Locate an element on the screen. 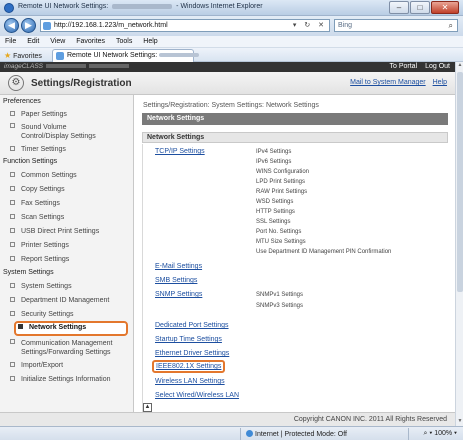 Image resolution: width=463 pixels, height=440 pixels. wireless-lan-link: Wireless LAN Settings is located at coordinates (190, 381).